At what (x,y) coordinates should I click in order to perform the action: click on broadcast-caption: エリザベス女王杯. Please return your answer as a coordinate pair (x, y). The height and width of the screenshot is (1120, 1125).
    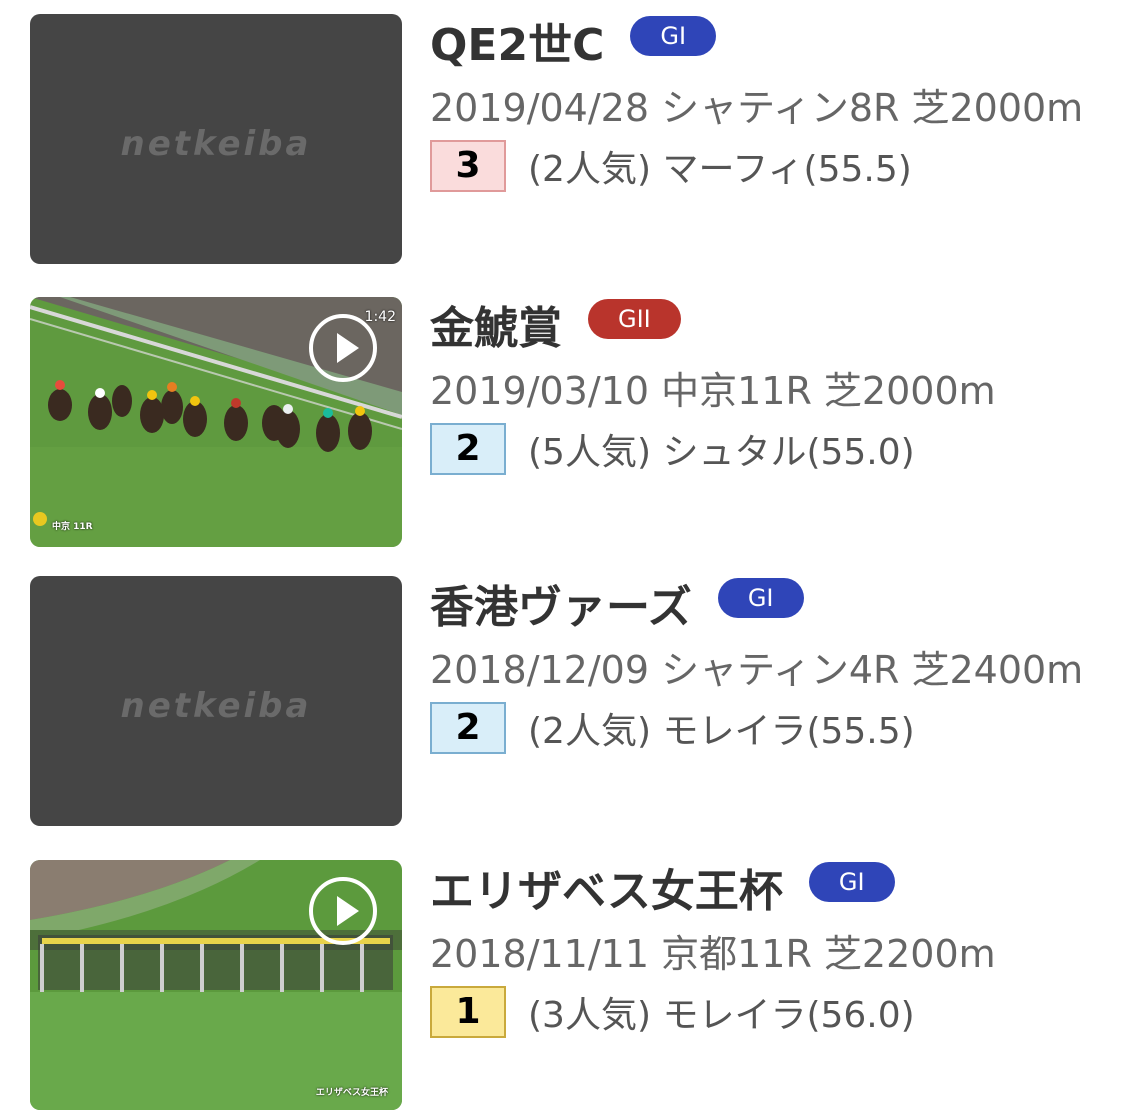
    Looking at the image, I should click on (351, 1093).